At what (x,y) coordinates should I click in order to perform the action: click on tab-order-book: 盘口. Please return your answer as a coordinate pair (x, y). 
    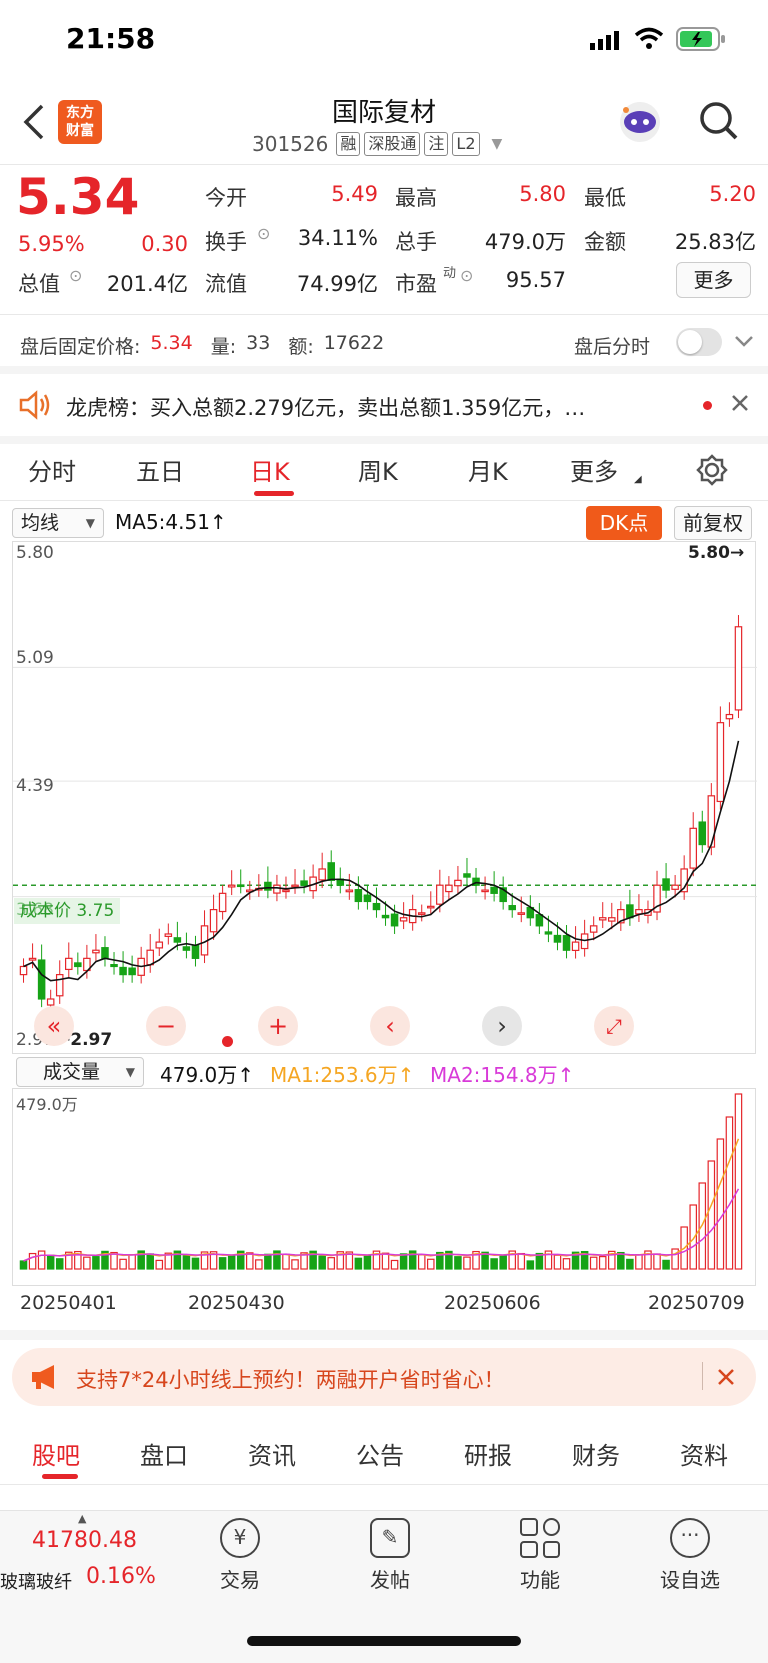
    Looking at the image, I should click on (164, 1453).